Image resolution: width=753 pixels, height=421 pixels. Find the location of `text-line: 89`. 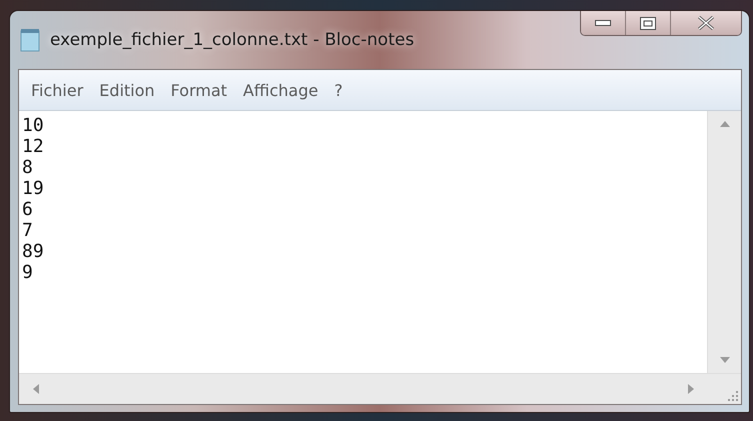

text-line: 89 is located at coordinates (33, 251).